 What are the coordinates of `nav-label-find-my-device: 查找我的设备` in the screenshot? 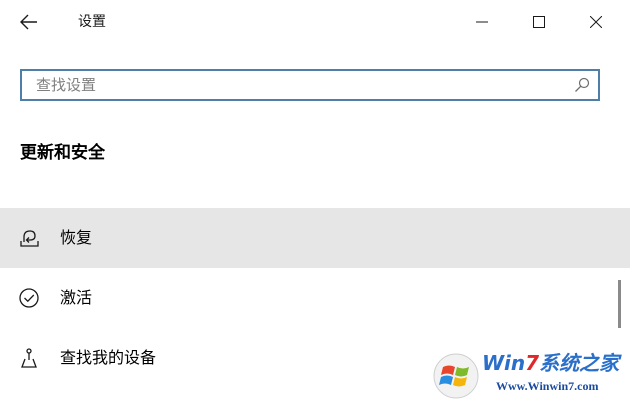 It's located at (108, 357).